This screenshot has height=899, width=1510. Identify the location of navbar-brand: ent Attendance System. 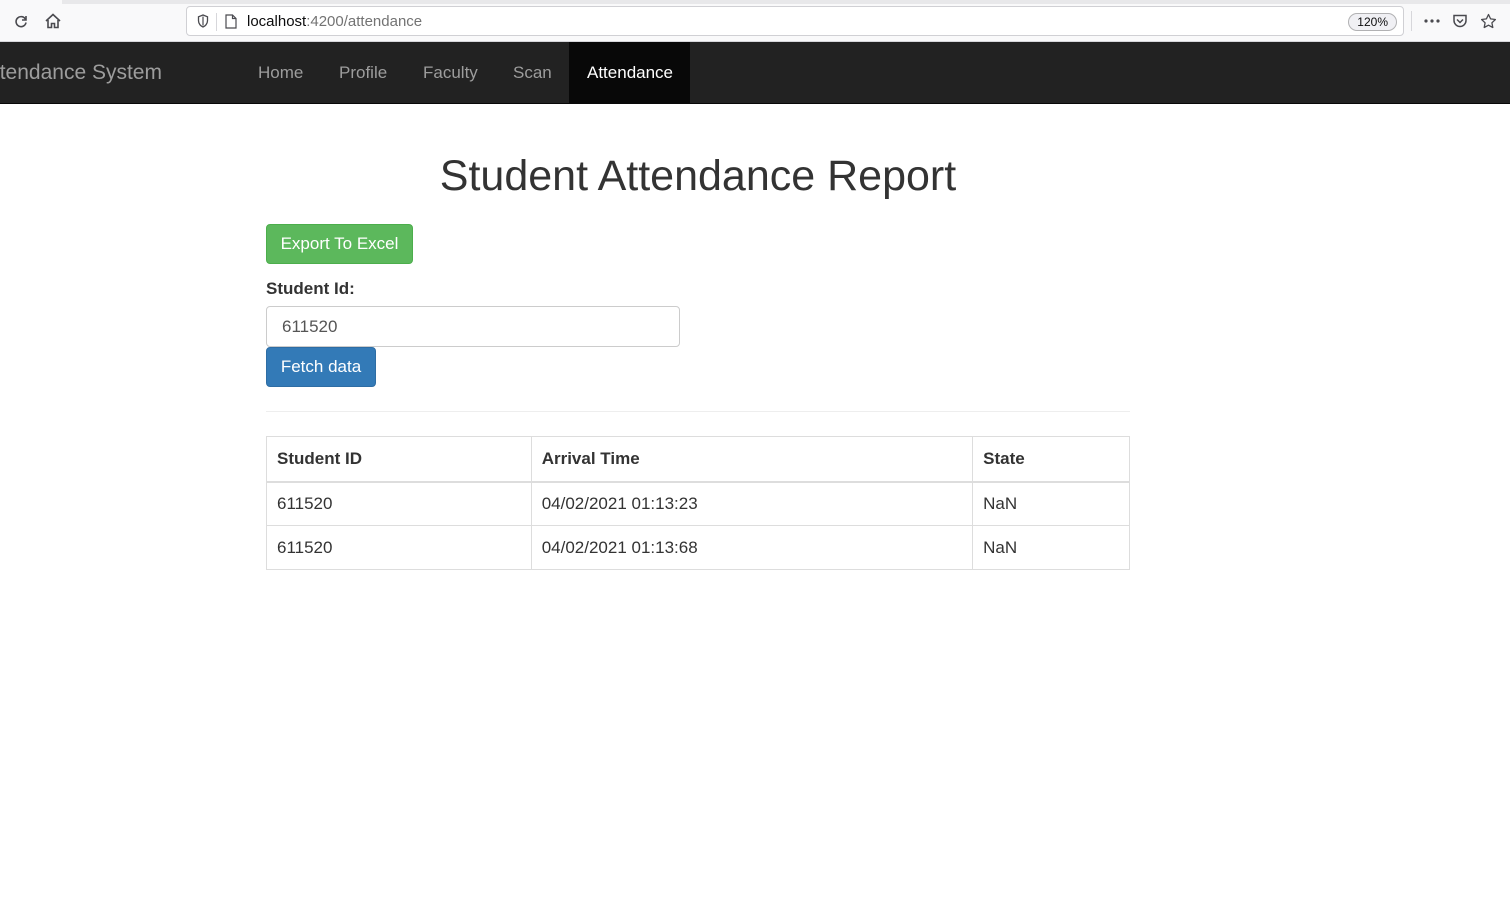
(81, 72).